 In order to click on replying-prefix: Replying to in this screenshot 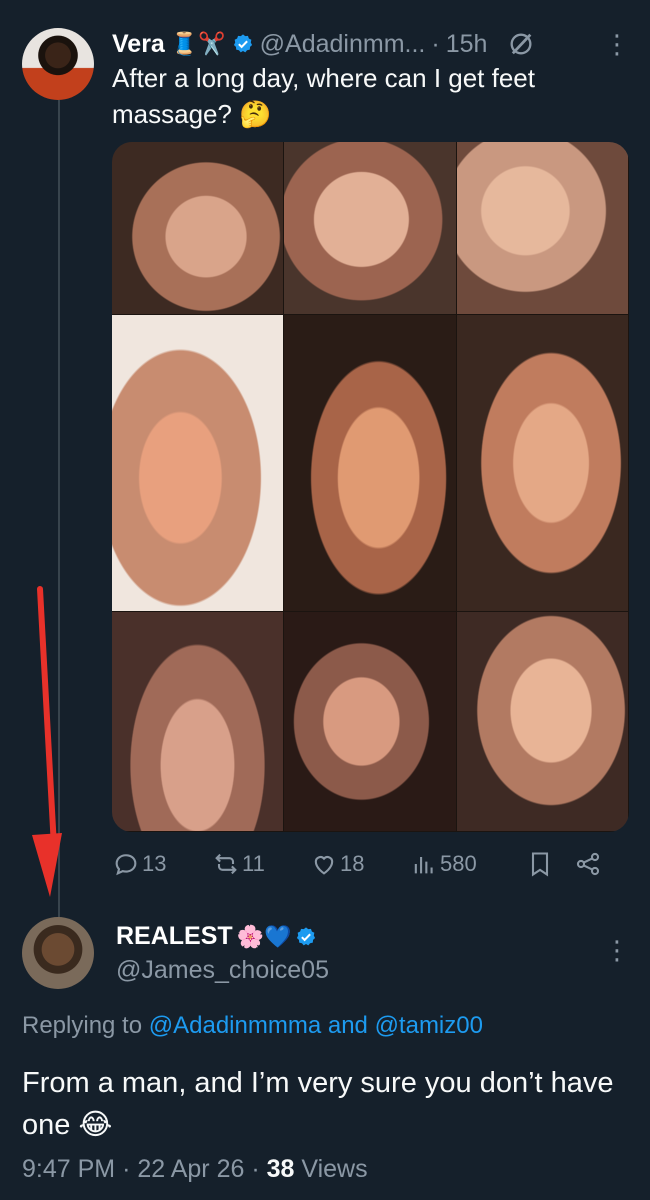, I will do `click(82, 1025)`.